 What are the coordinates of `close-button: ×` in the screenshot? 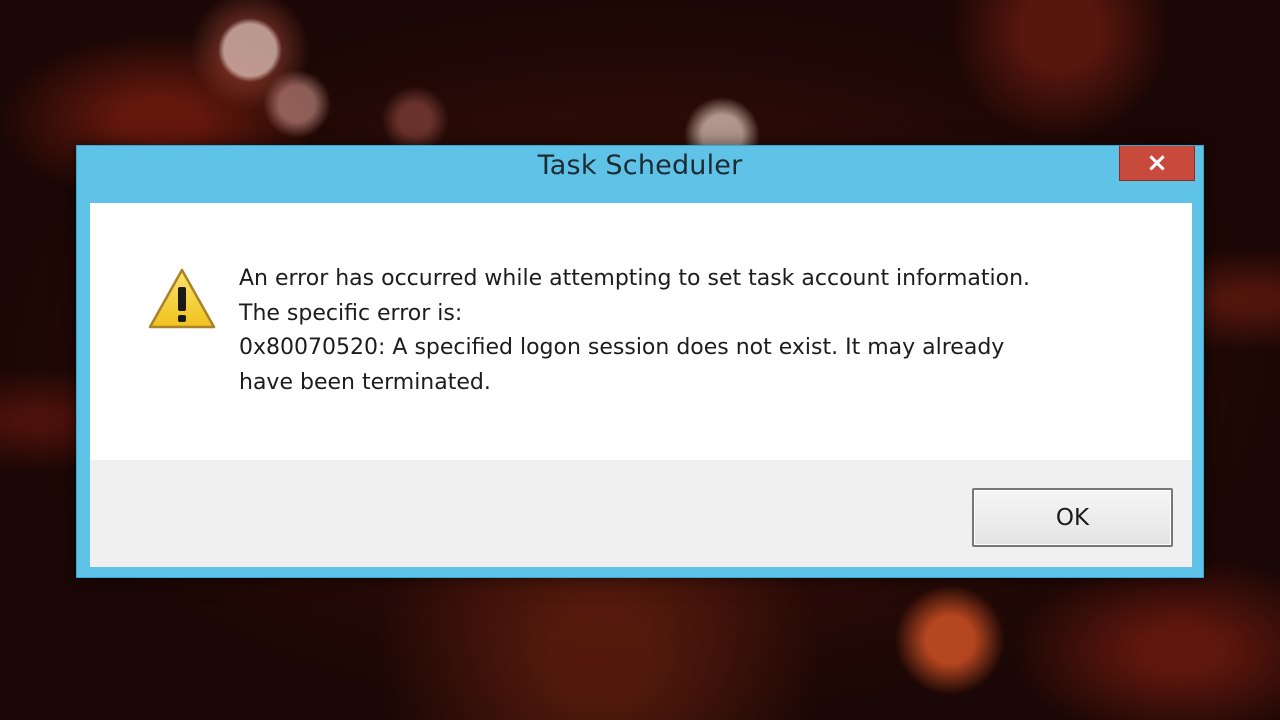 It's located at (1157, 163).